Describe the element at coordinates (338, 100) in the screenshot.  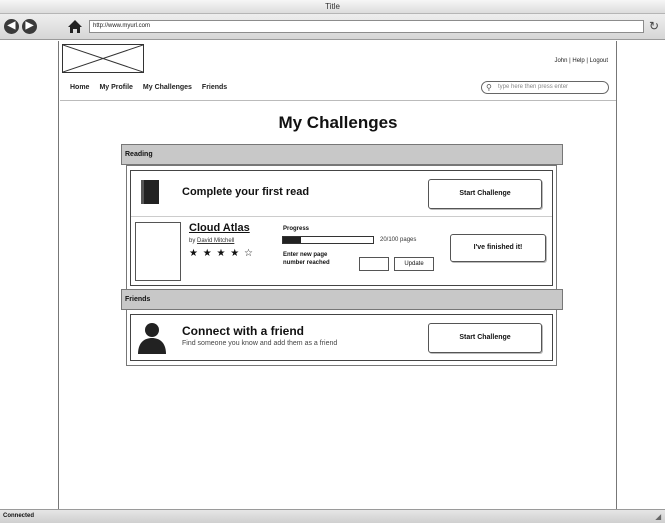
I see `nav-divider` at that location.